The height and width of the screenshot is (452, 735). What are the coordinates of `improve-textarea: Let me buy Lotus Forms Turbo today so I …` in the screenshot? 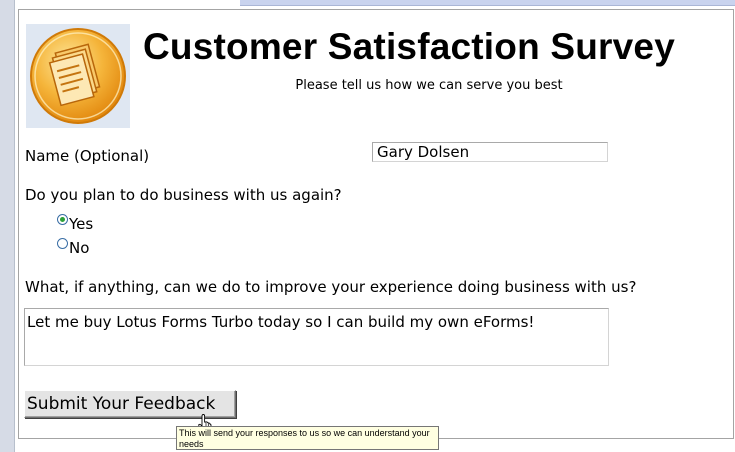 It's located at (316, 337).